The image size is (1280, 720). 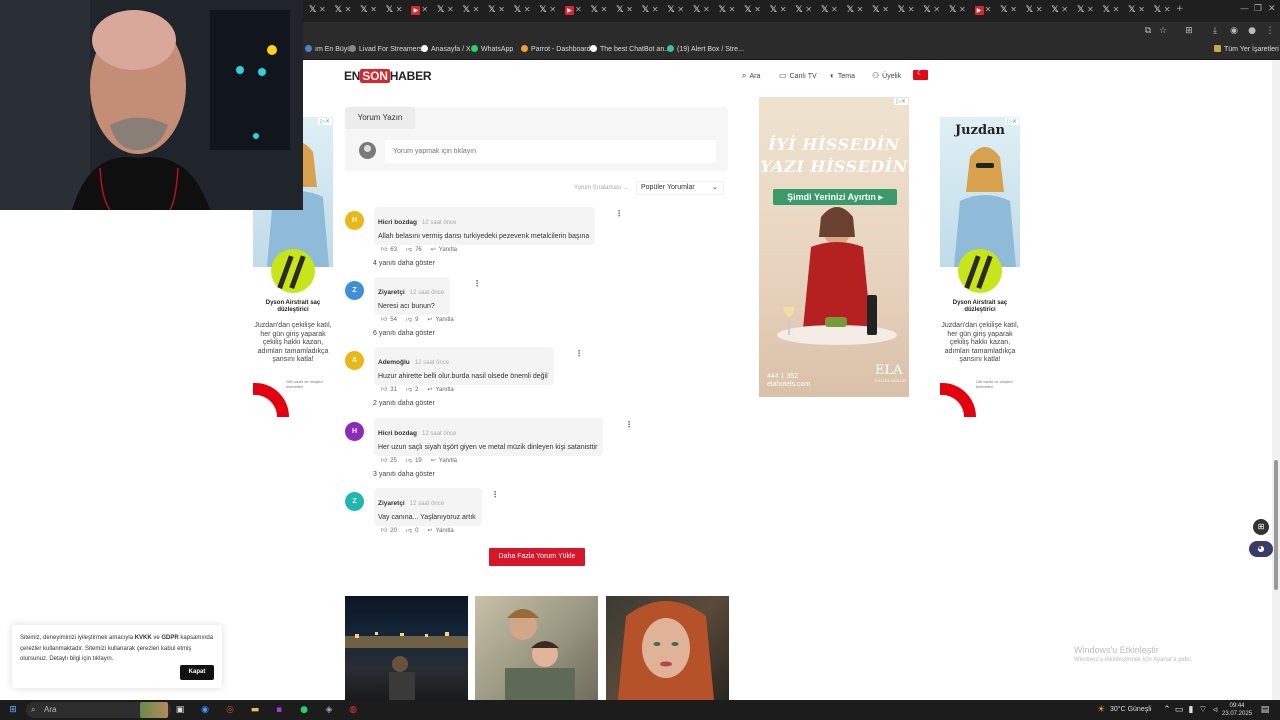 What do you see at coordinates (537, 557) in the screenshot?
I see `load-more-comments-button: Daha Fazla Yorum Yükle` at bounding box center [537, 557].